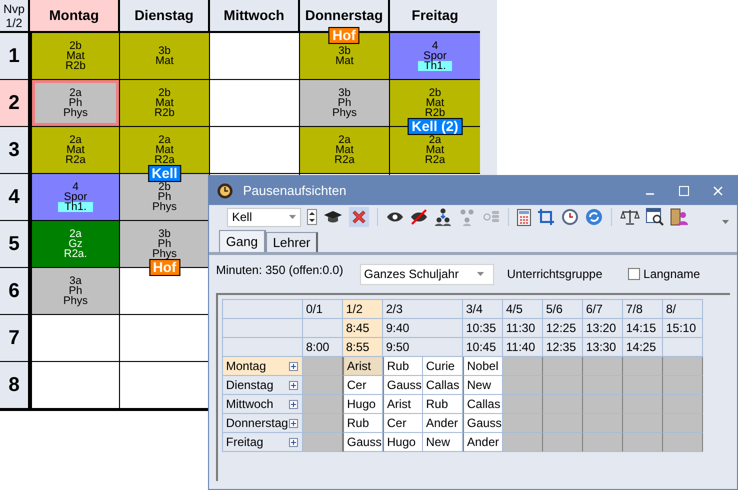  I want to click on header-cell: 14:25, so click(643, 347).